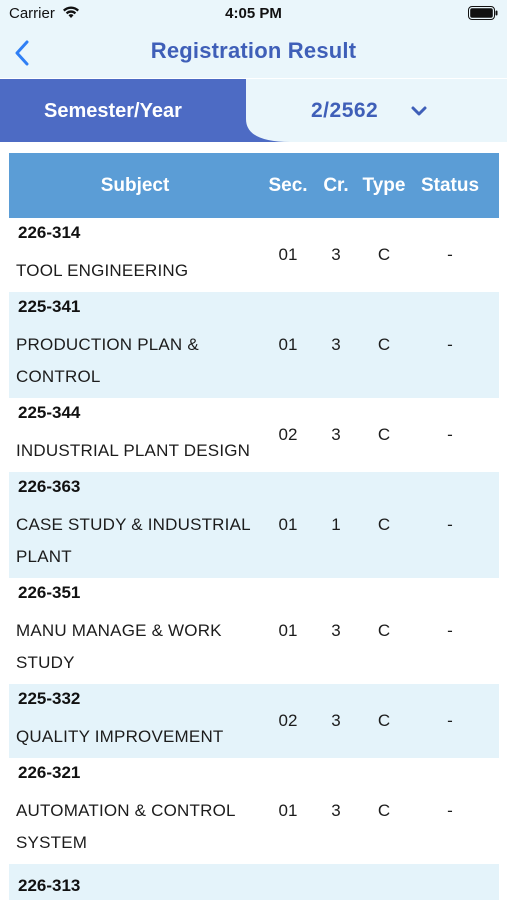 The height and width of the screenshot is (900, 507). What do you see at coordinates (135, 721) in the screenshot?
I see `subject-cell: 225-332 QUALITY IMPROVEMENT` at bounding box center [135, 721].